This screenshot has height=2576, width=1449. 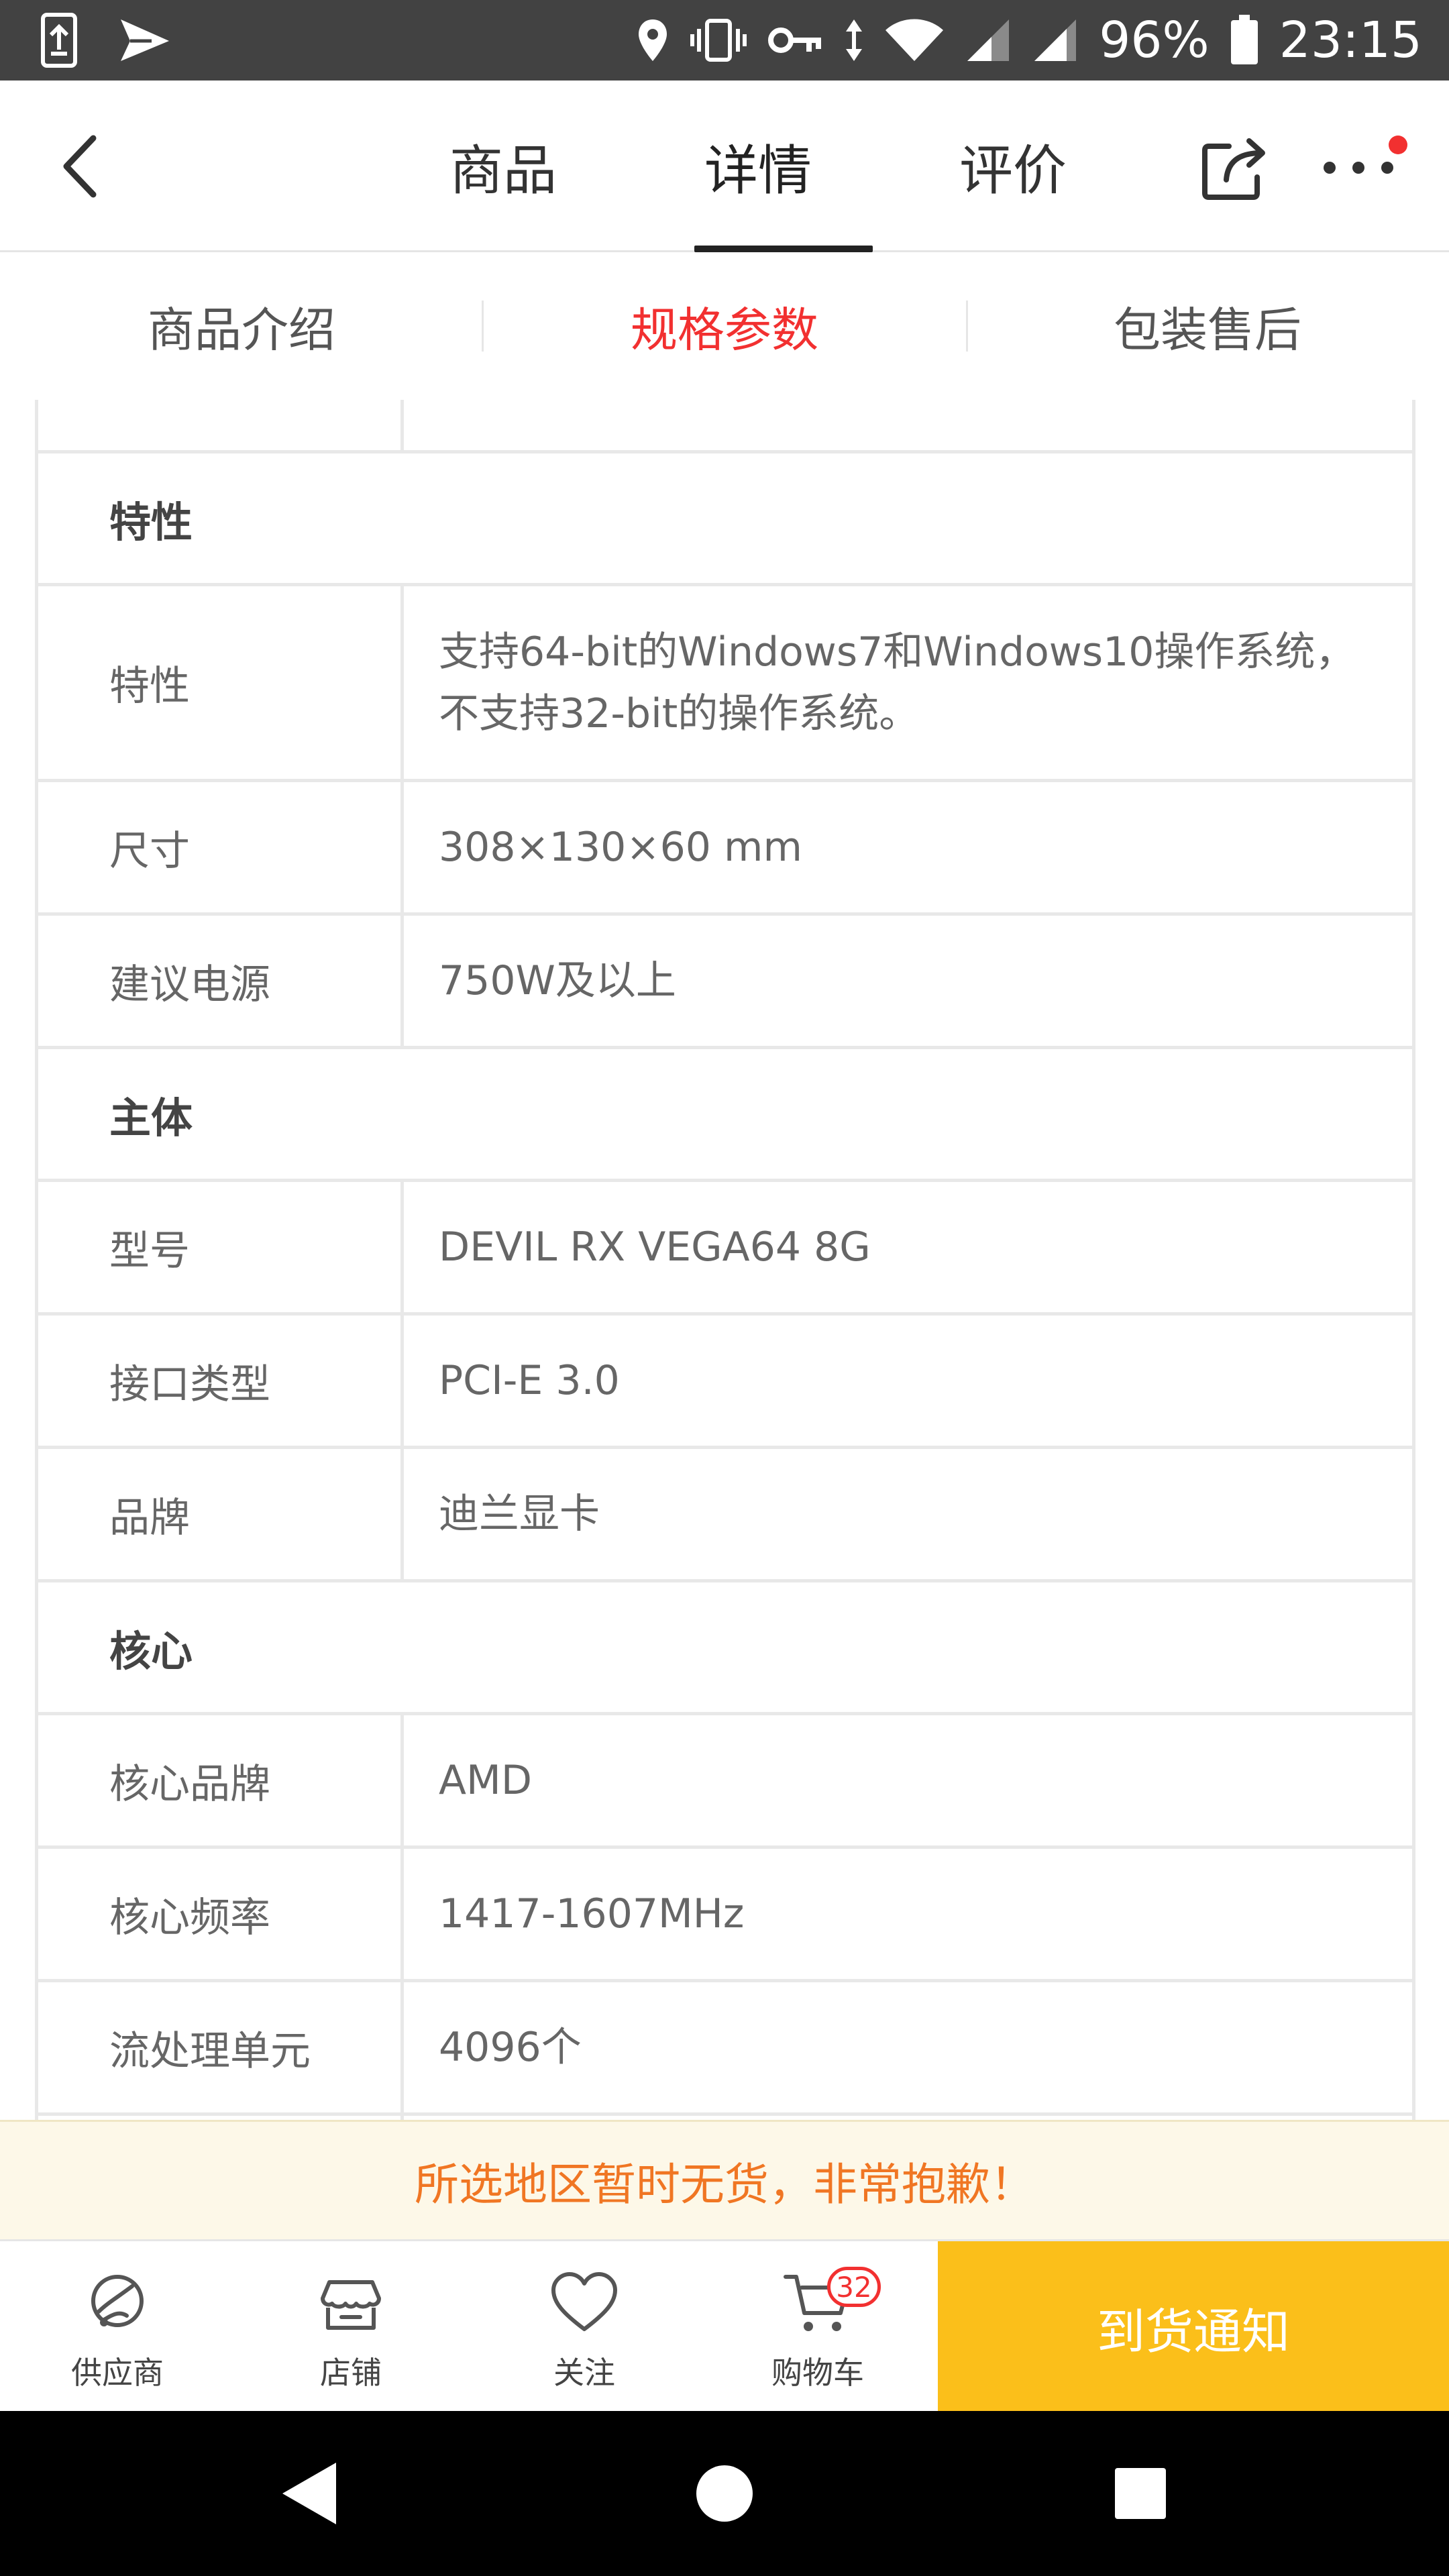 What do you see at coordinates (529, 1380) in the screenshot?
I see `spec-value: PCI-E 3.0` at bounding box center [529, 1380].